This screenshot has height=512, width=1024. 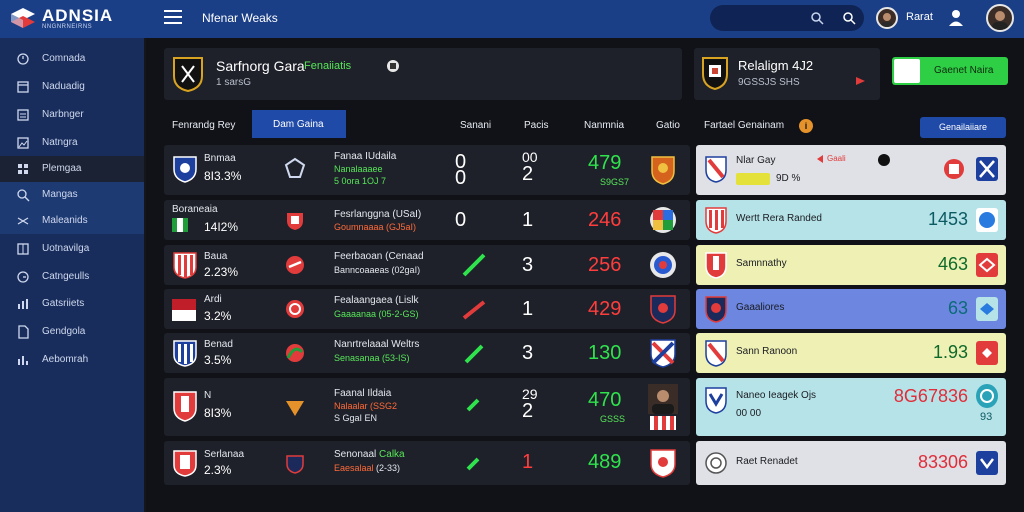 I want to click on summary-panel: Wertt Rera Randed 1453, so click(x=851, y=220).